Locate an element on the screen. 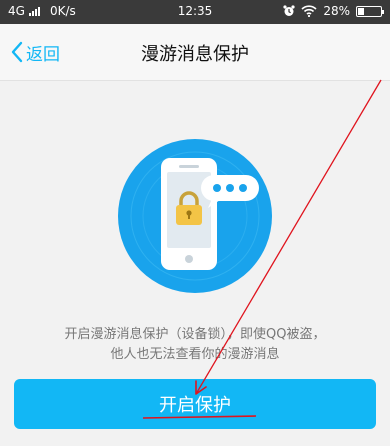 This screenshot has height=446, width=390. nav-bar: 返回 漫游消息保护 is located at coordinates (195, 52).